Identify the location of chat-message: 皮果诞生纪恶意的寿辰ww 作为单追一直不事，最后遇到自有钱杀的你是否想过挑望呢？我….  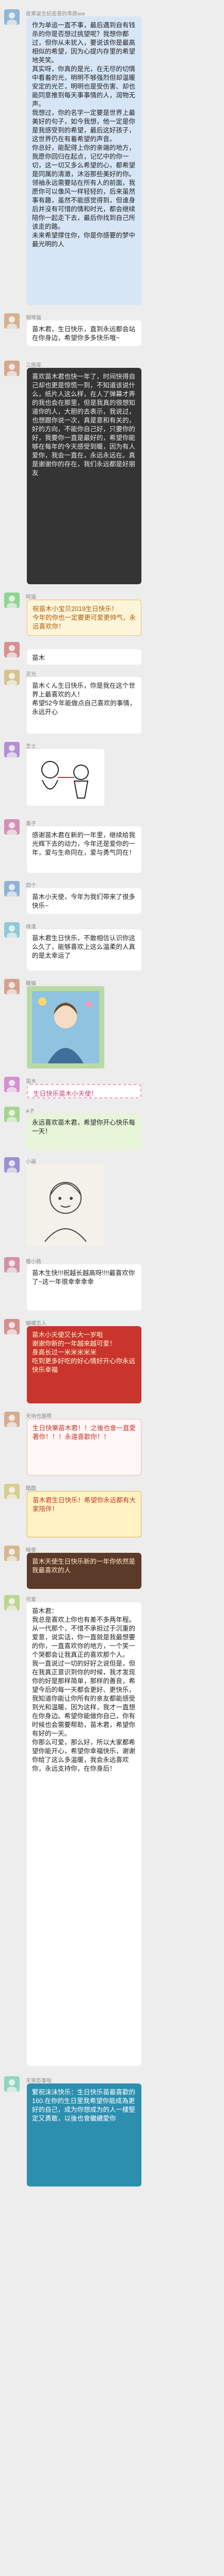
(112, 158).